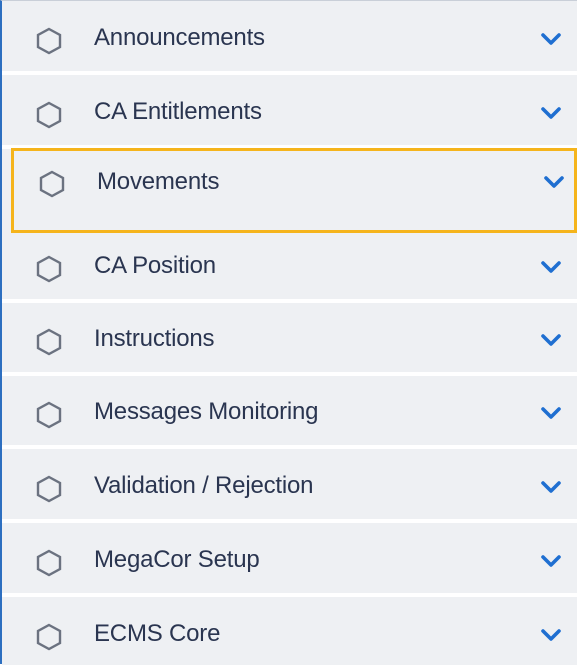 The width and height of the screenshot is (577, 667). I want to click on menu-item-label: MegaCor Setup, so click(177, 559).